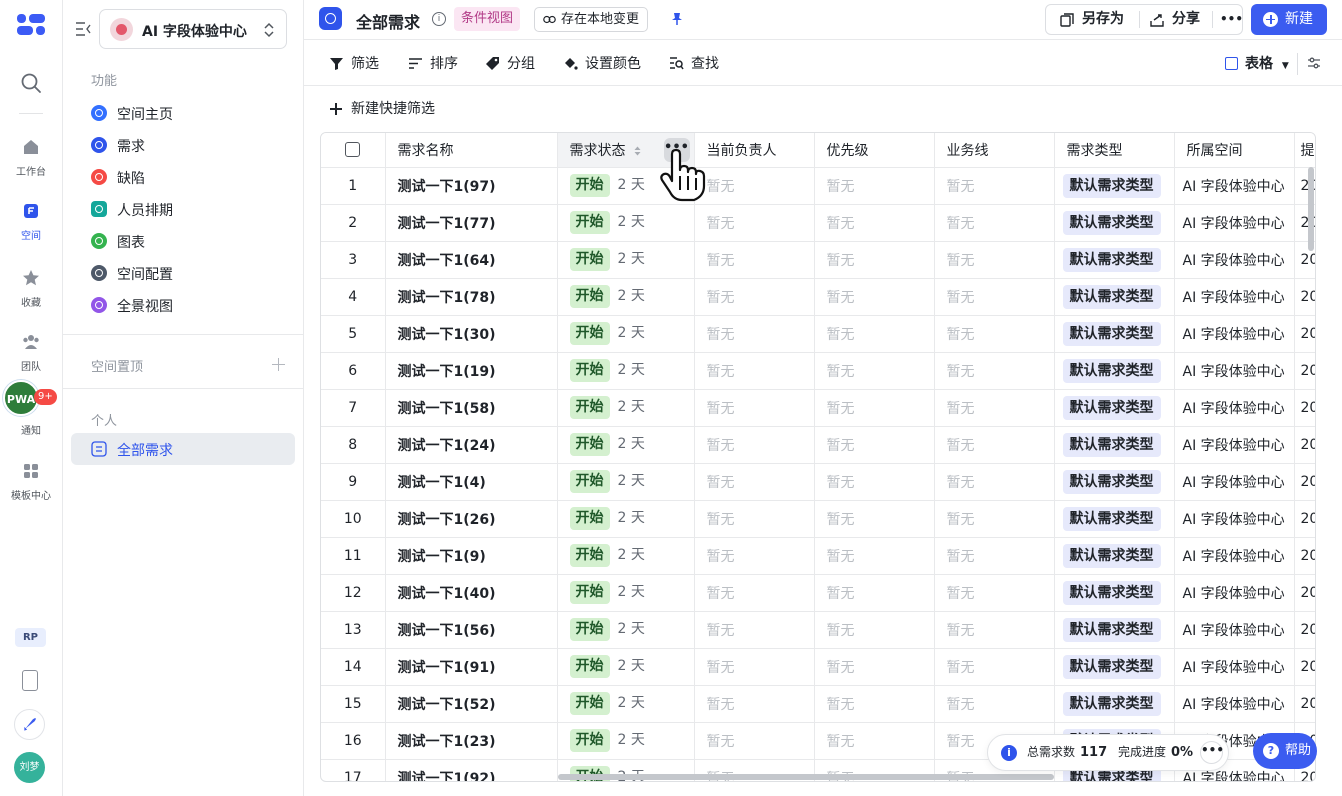 This screenshot has width=1342, height=796. Describe the element at coordinates (637, 151) in the screenshot. I see `sort-arrows-icon` at that location.